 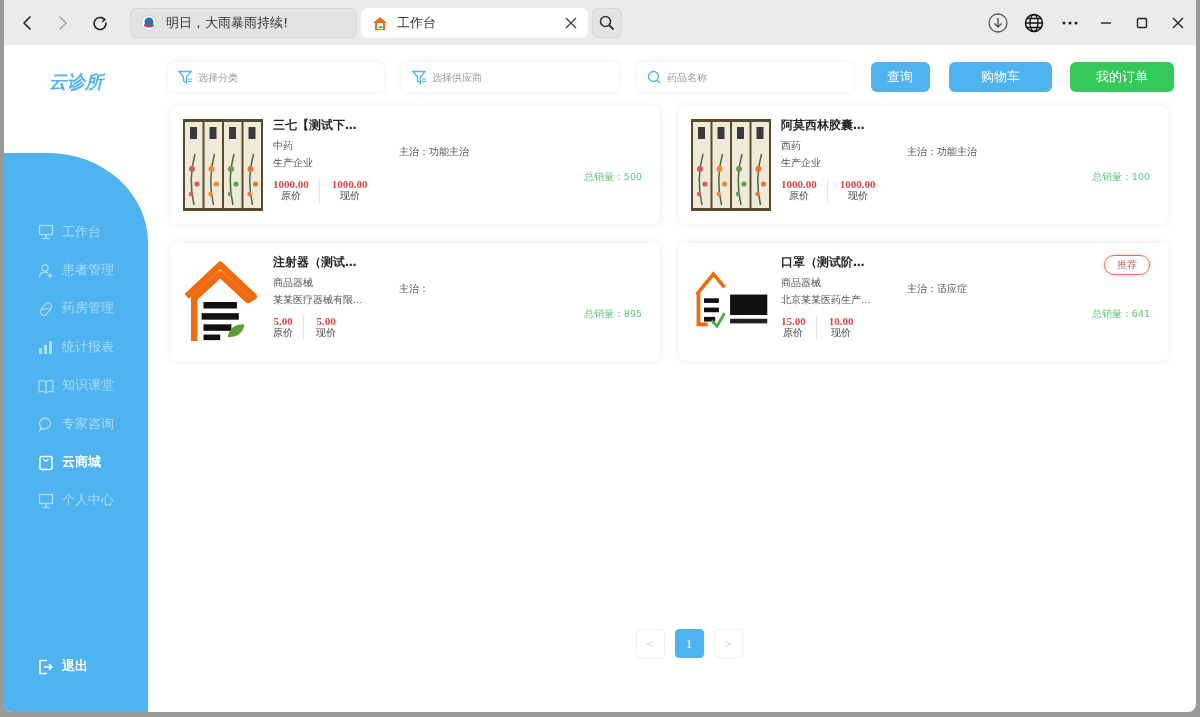 I want to click on back-icon, so click(x=27, y=22).